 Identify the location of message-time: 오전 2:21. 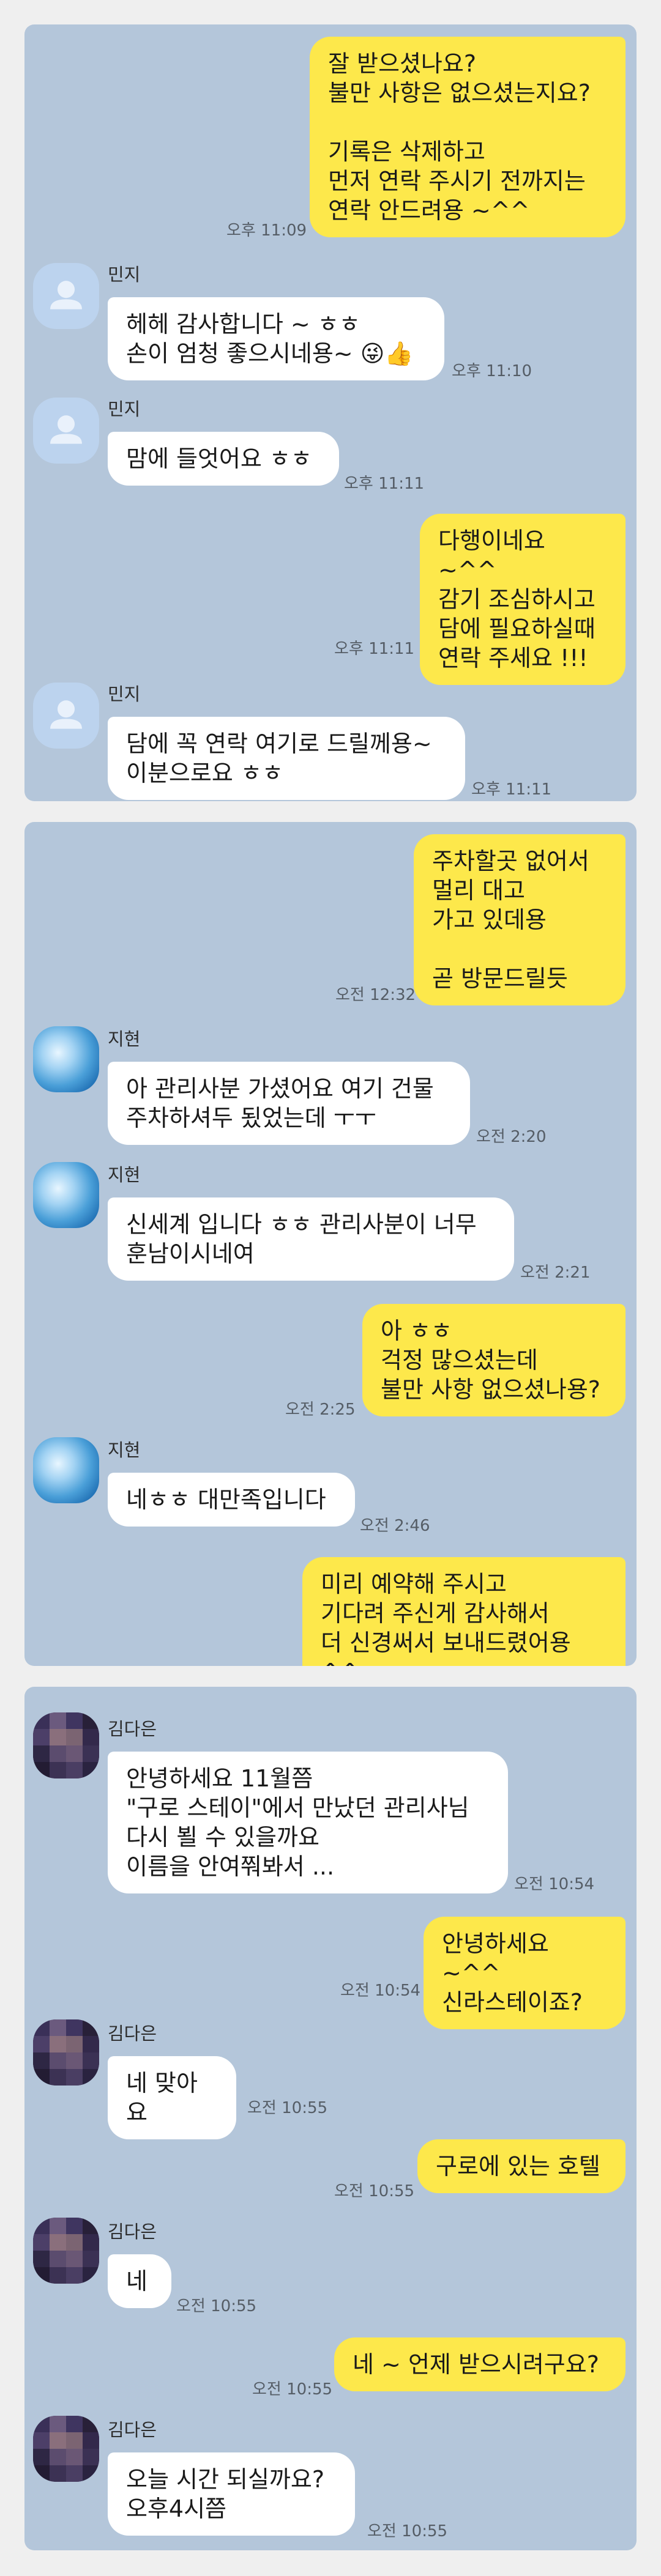
(555, 1273).